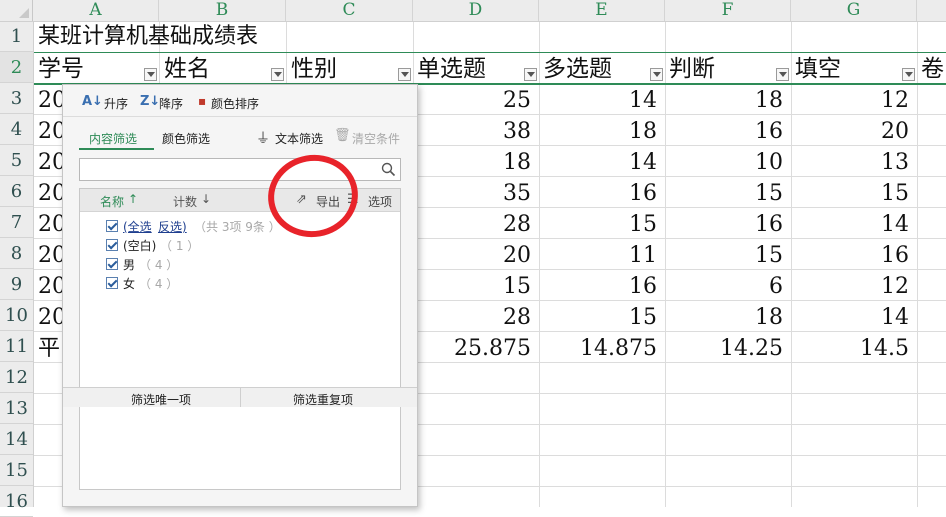 Image resolution: width=946 pixels, height=517 pixels. Describe the element at coordinates (185, 201) in the screenshot. I see `column-count-sort: 计数` at that location.